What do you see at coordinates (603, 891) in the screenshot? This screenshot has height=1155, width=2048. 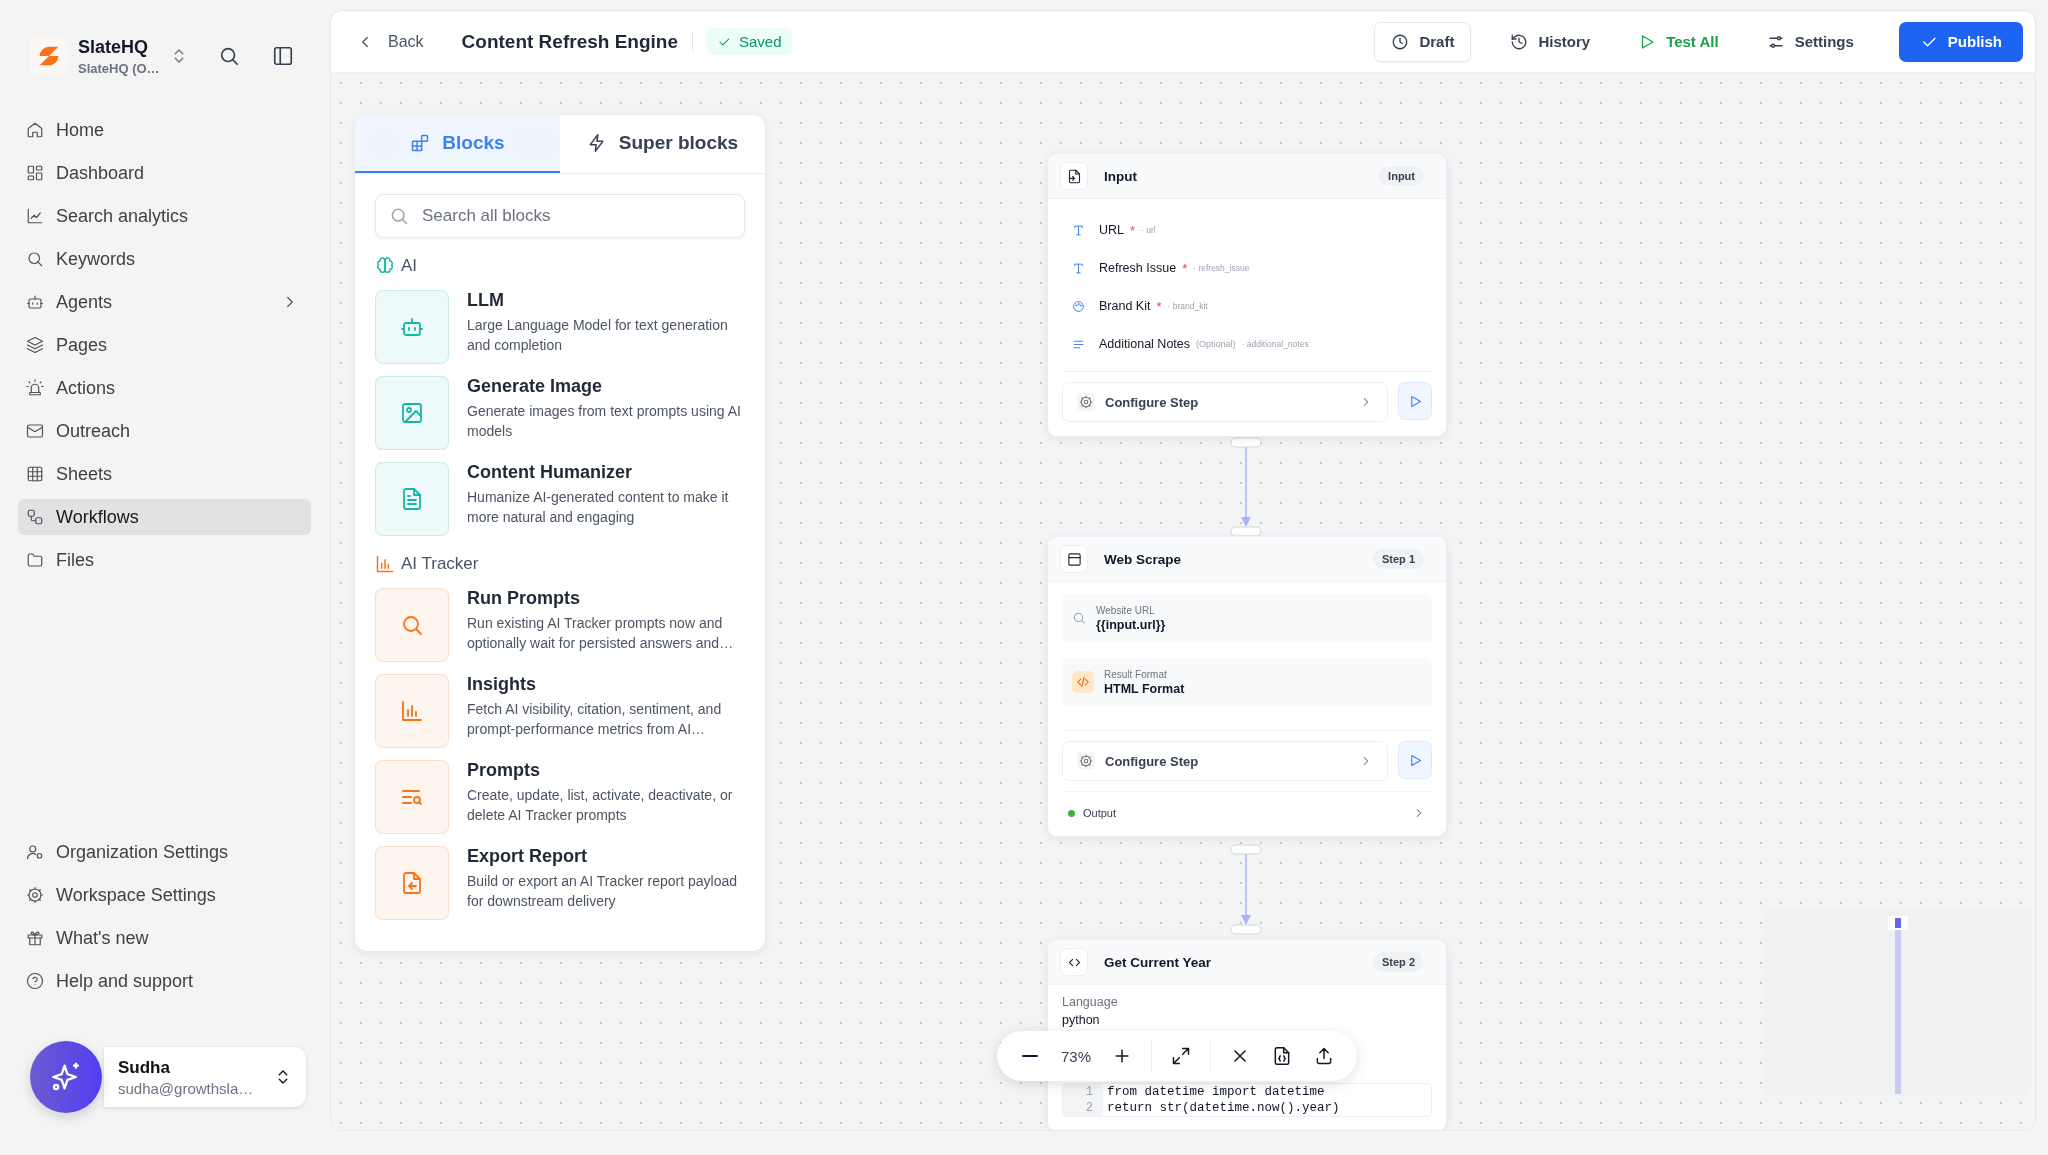 I see `block-description: Build or export an AI Tracker report payload for downstream delivery` at bounding box center [603, 891].